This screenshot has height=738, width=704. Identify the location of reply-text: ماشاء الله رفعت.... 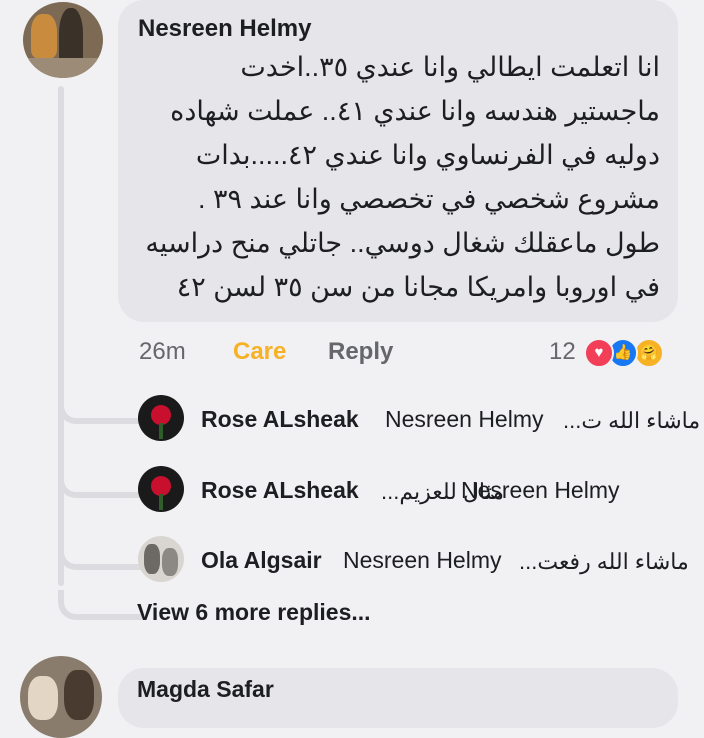
(604, 561).